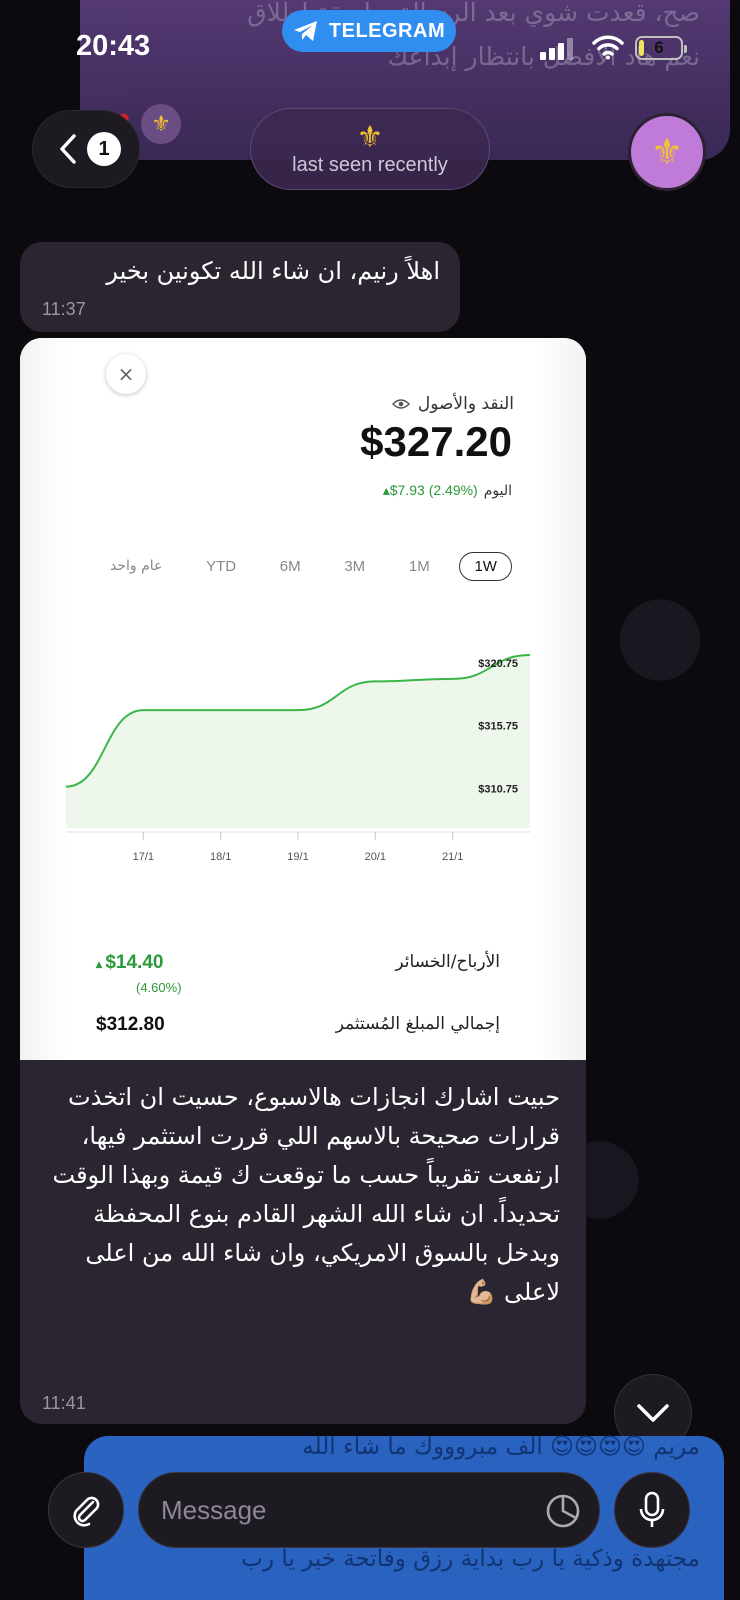 This screenshot has height=1600, width=740. I want to click on avatar-glyph: ⚜, so click(667, 152).